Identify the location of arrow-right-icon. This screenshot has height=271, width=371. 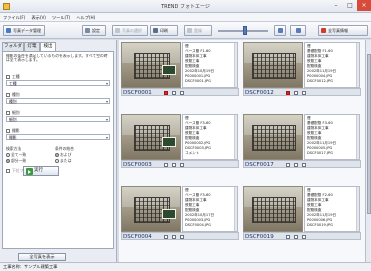
(298, 30).